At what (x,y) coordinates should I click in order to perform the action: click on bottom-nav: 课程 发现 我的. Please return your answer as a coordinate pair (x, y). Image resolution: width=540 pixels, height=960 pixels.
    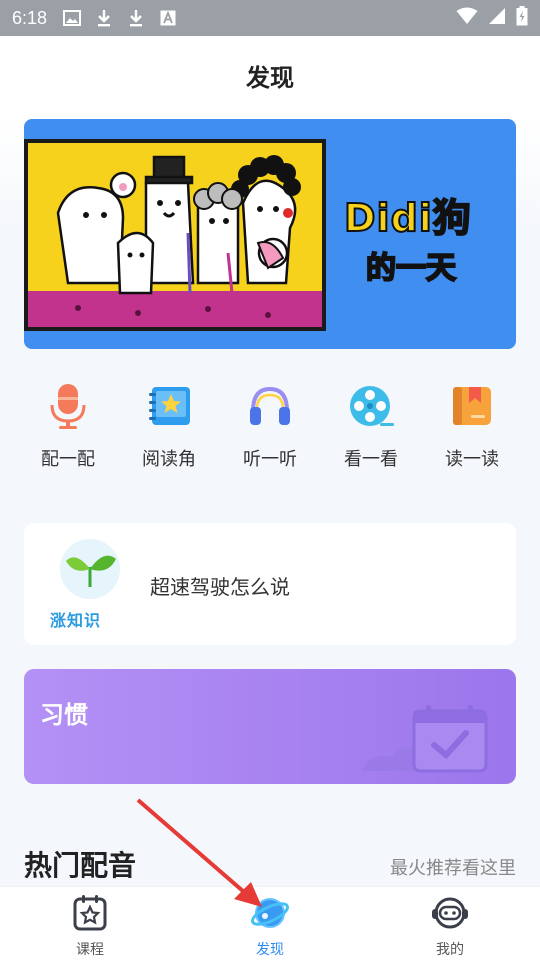
    Looking at the image, I should click on (270, 923).